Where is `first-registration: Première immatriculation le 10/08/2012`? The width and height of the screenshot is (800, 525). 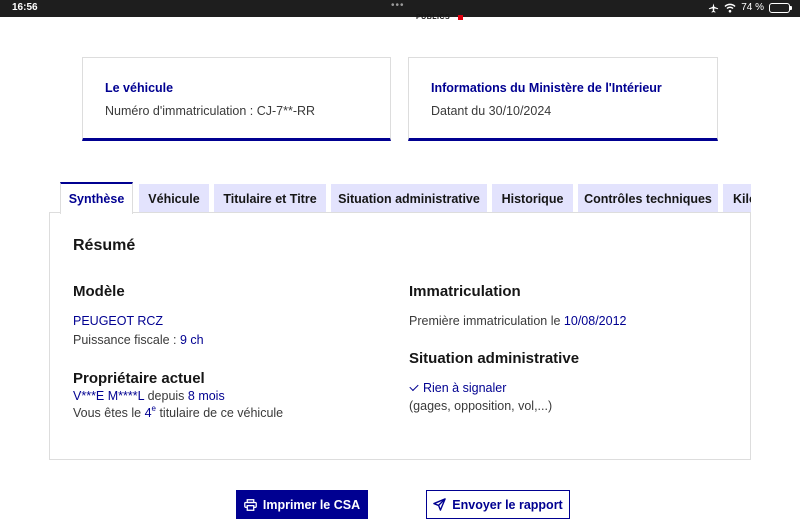 first-registration: Première immatriculation le 10/08/2012 is located at coordinates (517, 321).